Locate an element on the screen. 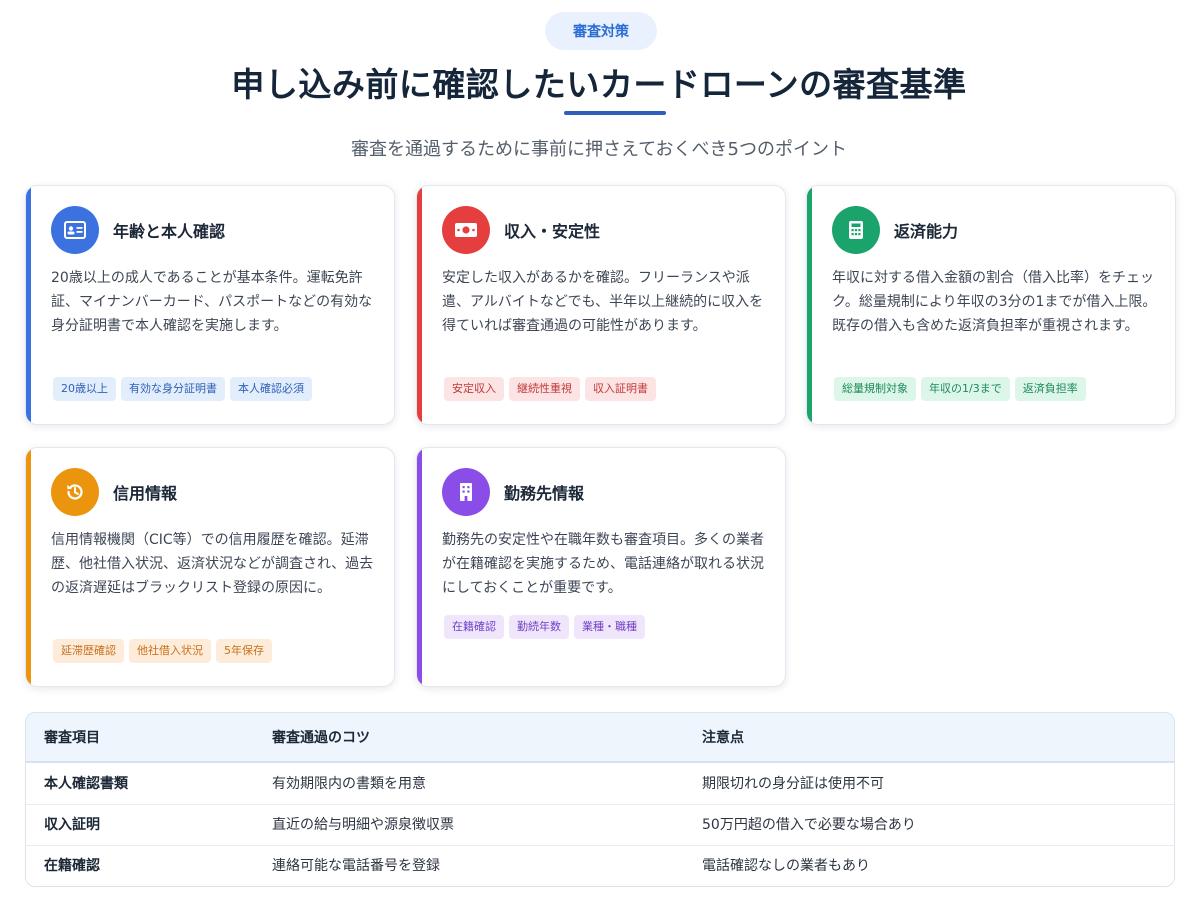  table-cell: 本人確認書類 is located at coordinates (86, 784).